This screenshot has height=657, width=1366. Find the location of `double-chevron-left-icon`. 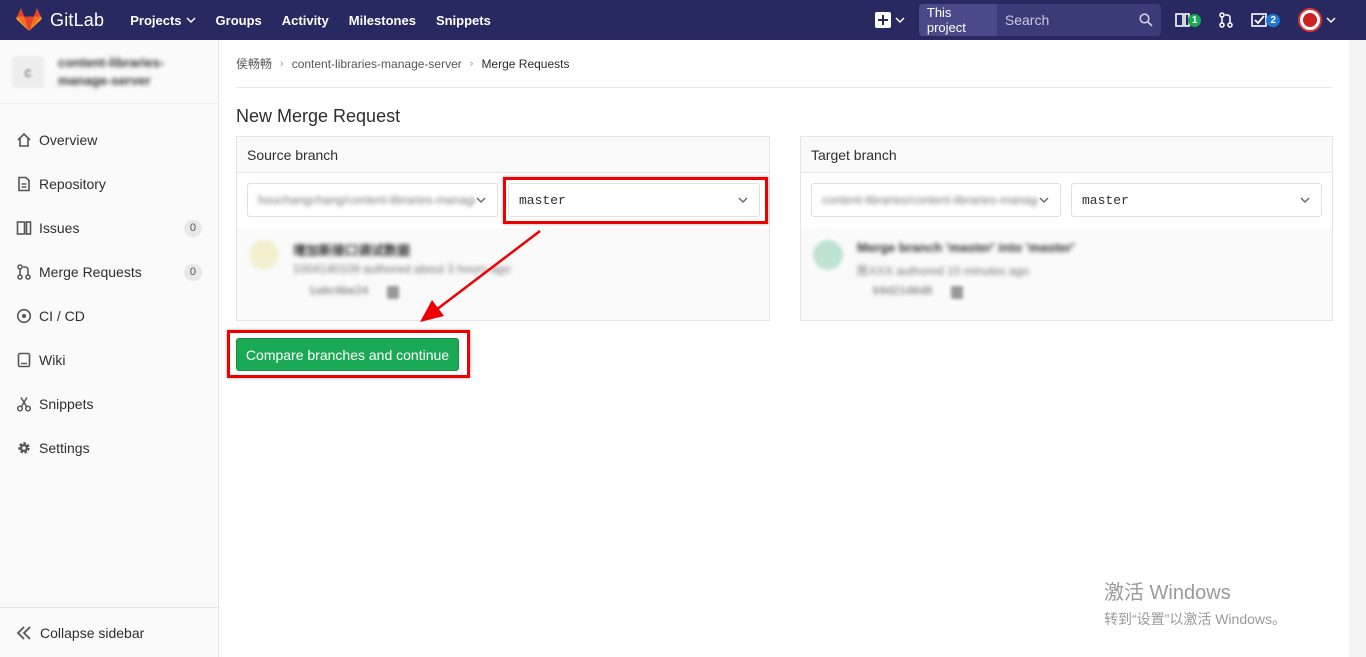

double-chevron-left-icon is located at coordinates (23, 632).